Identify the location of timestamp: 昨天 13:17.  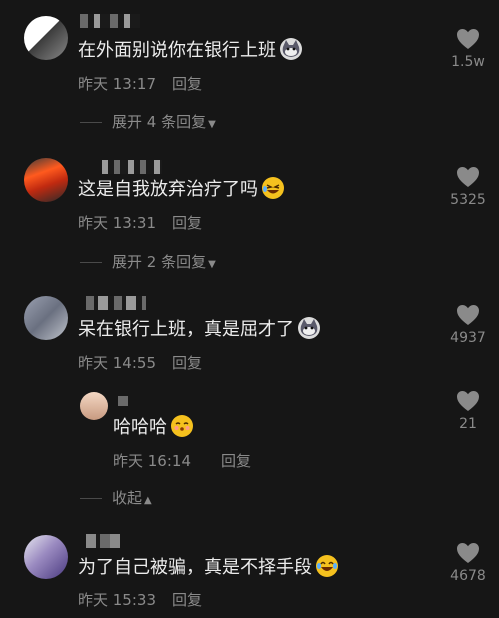
(117, 84).